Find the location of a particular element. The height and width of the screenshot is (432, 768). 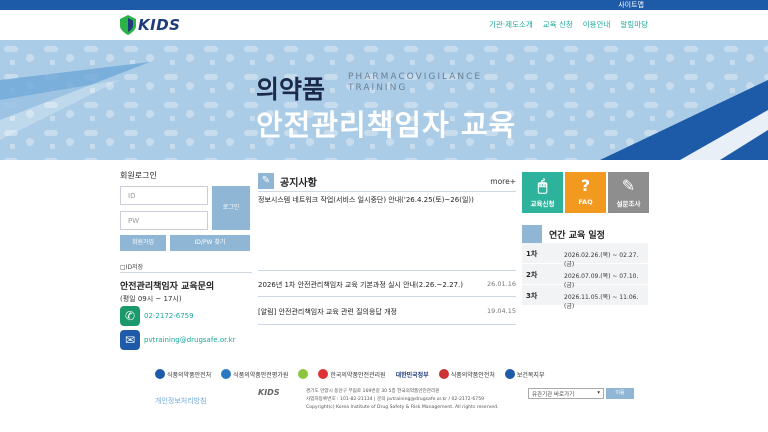

footer-address: 경기도 안양시 동안구 부림로 169번길 30 5층 한국의약품안전관리원 is located at coordinates (373, 391).